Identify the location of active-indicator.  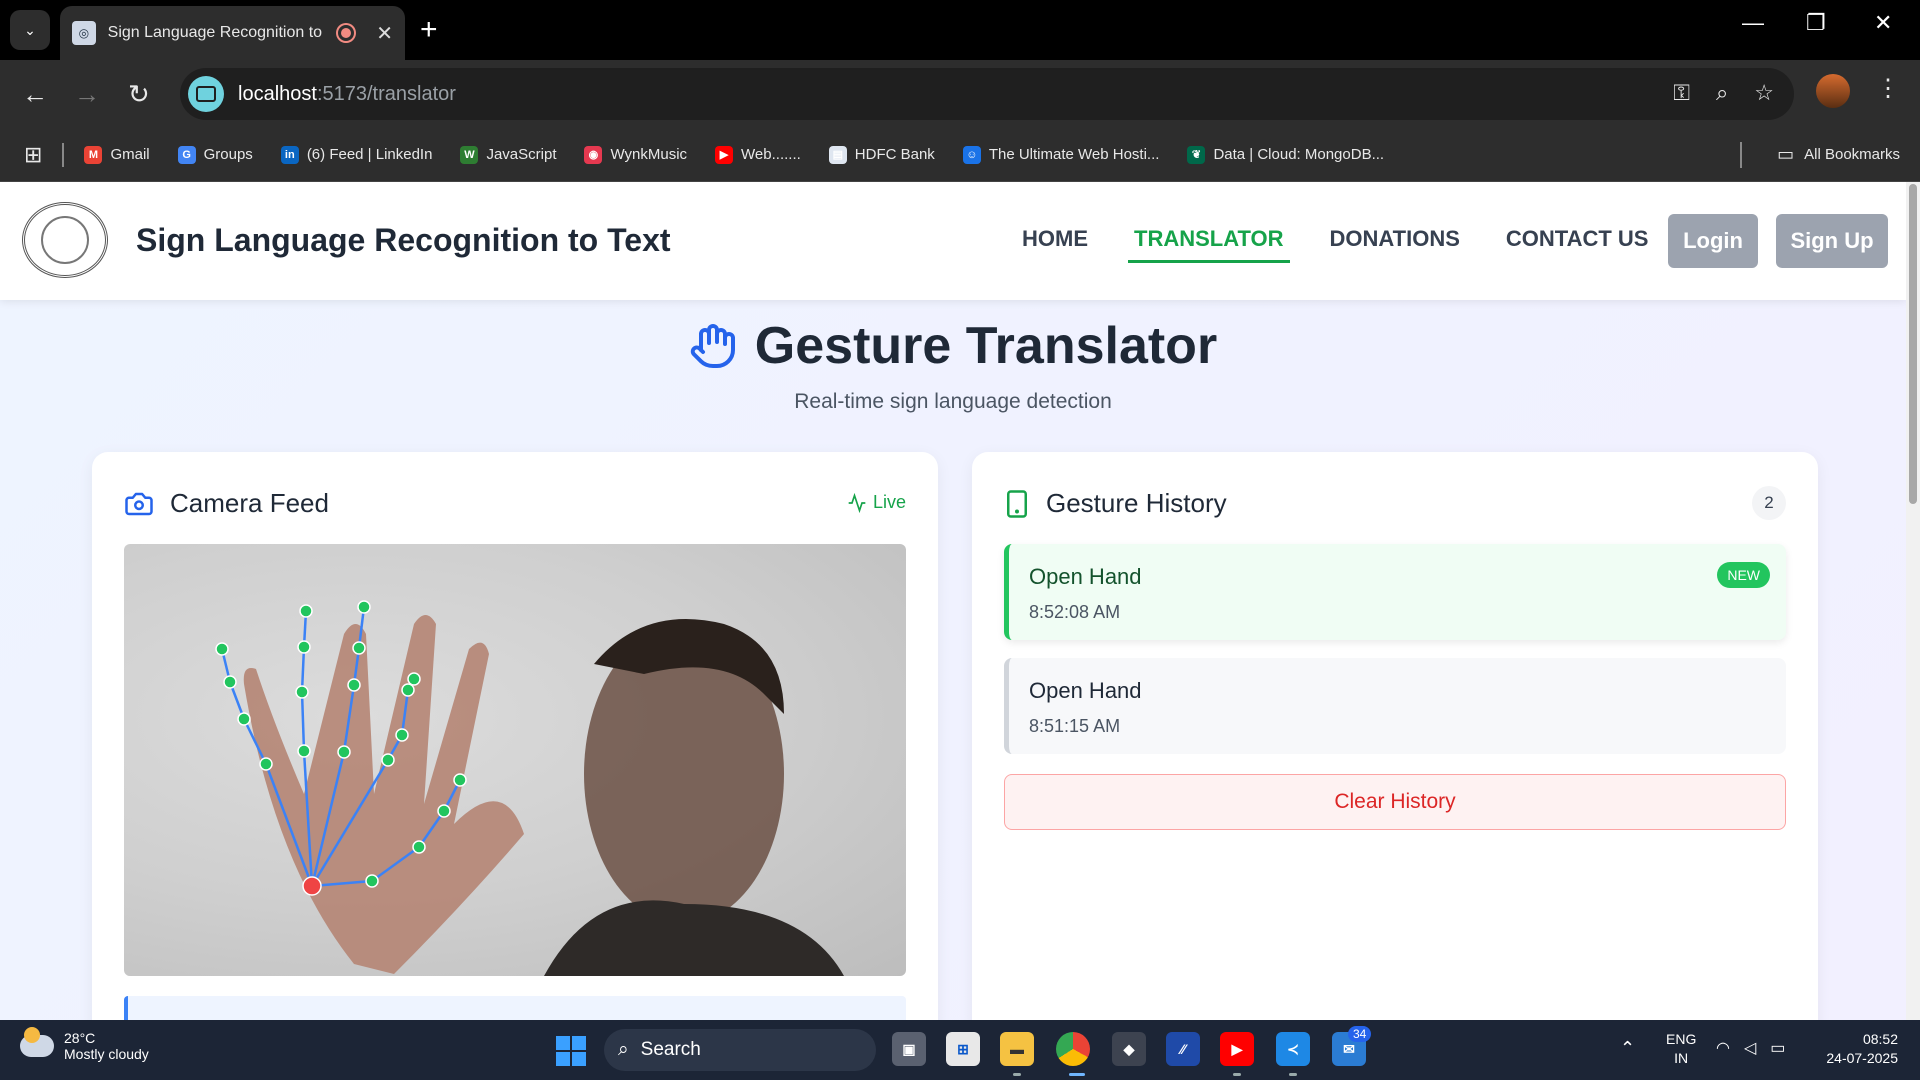
(1077, 1074).